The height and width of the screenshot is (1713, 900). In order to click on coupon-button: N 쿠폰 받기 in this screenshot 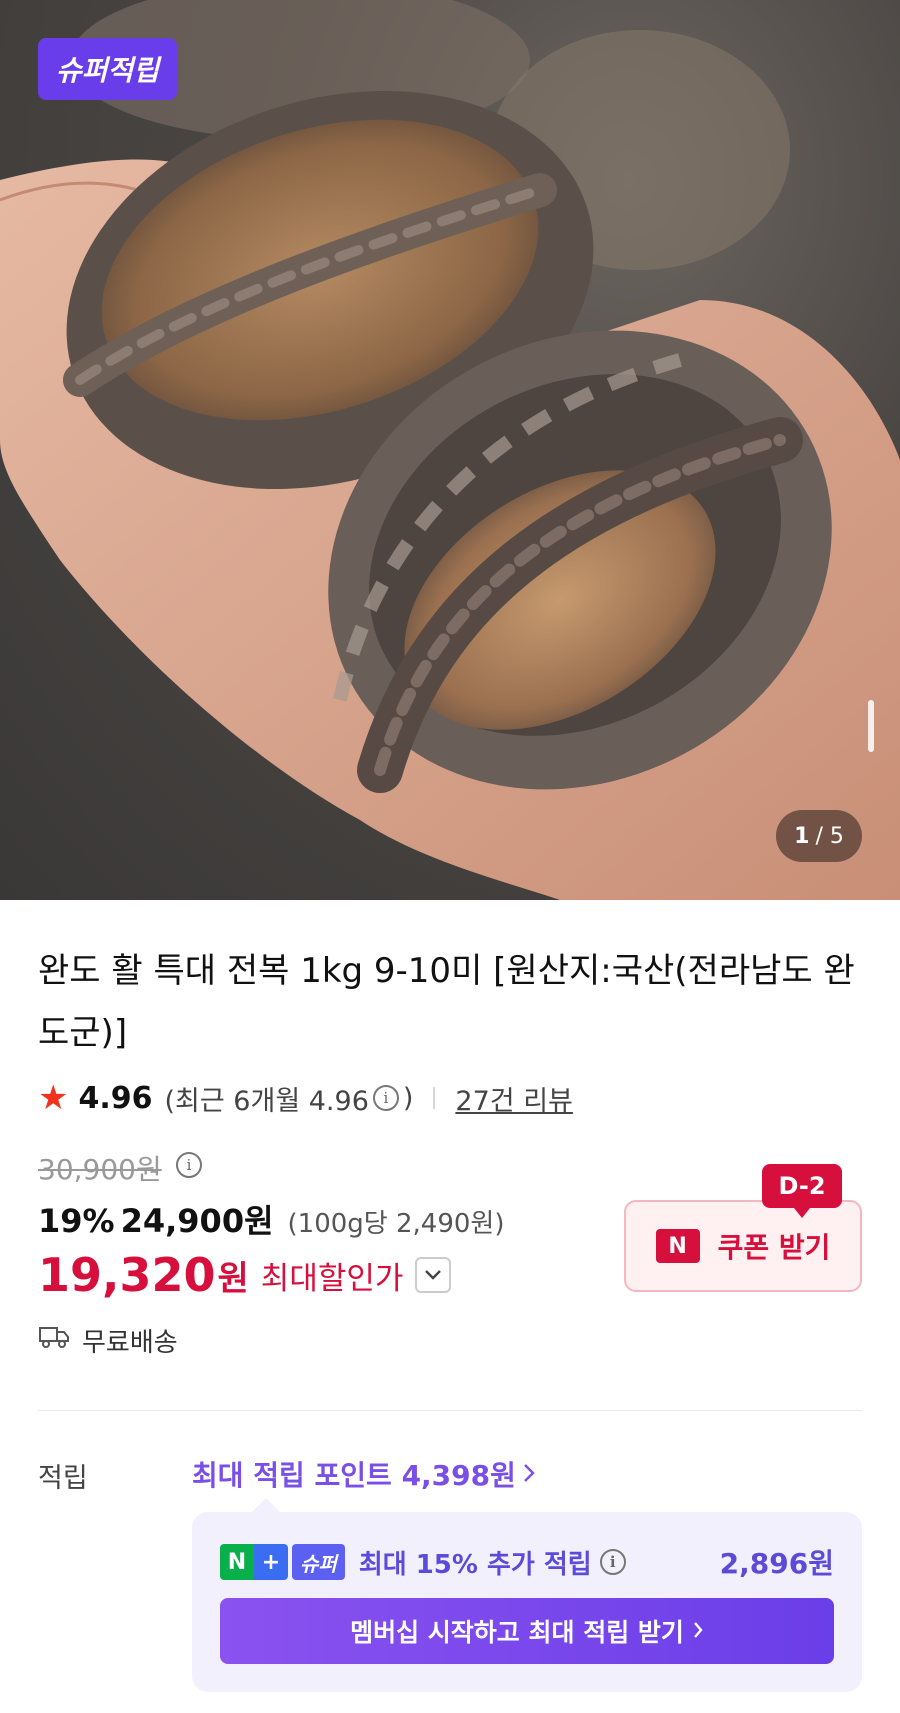, I will do `click(743, 1246)`.